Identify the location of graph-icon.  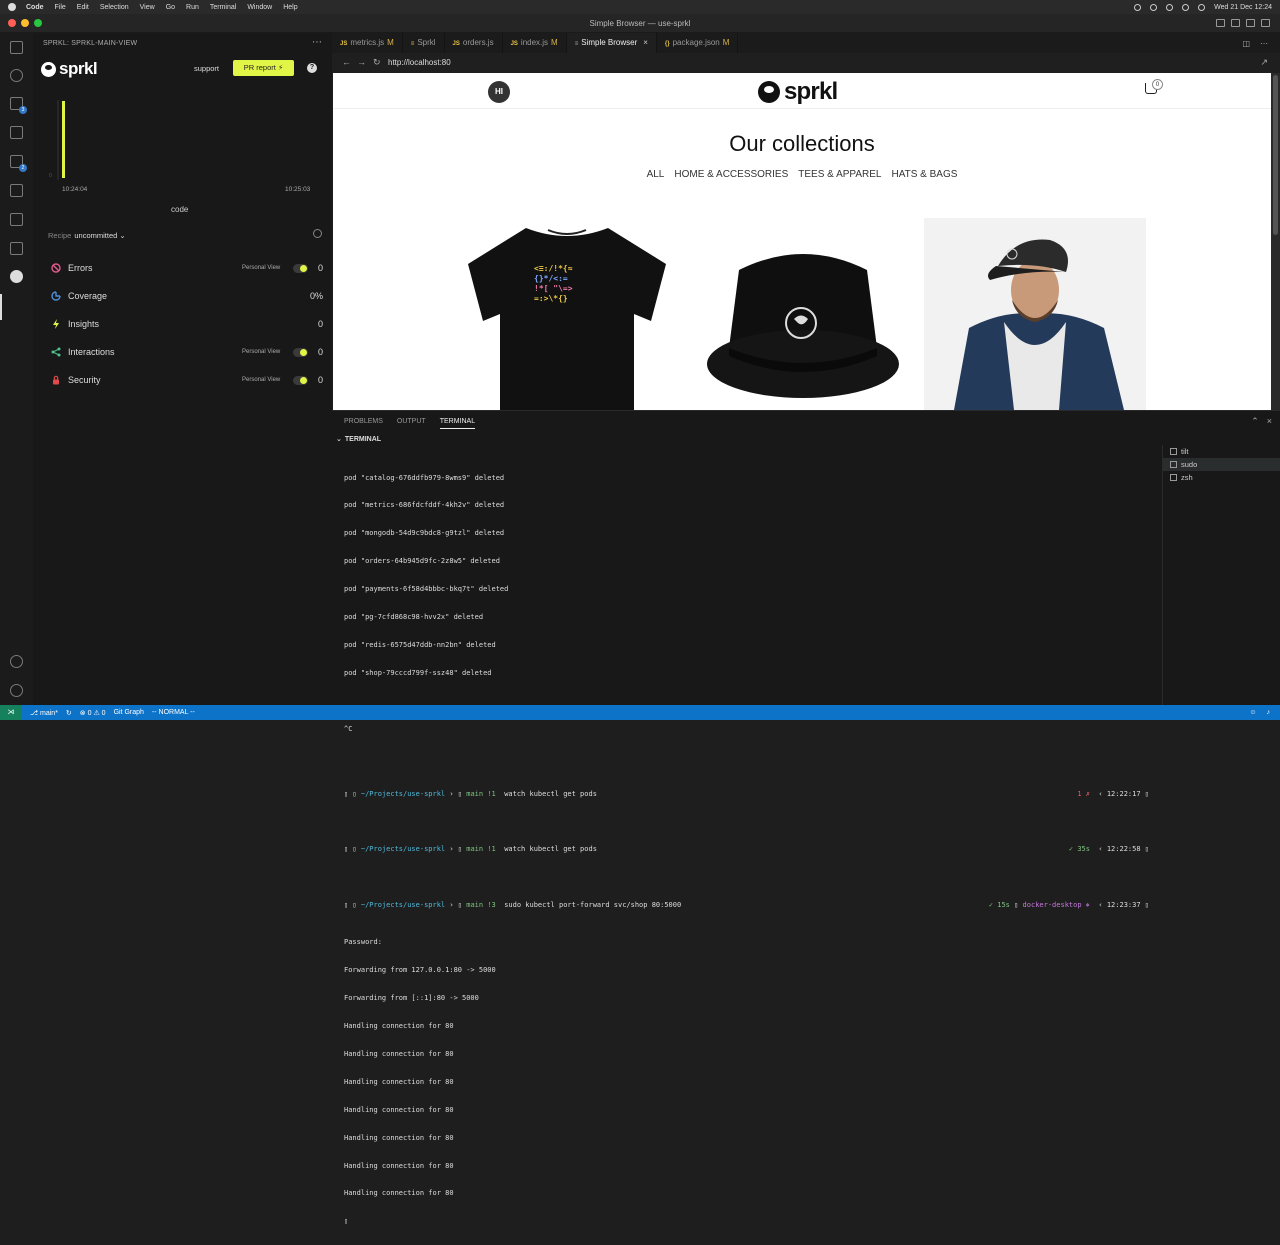
(317, 233).